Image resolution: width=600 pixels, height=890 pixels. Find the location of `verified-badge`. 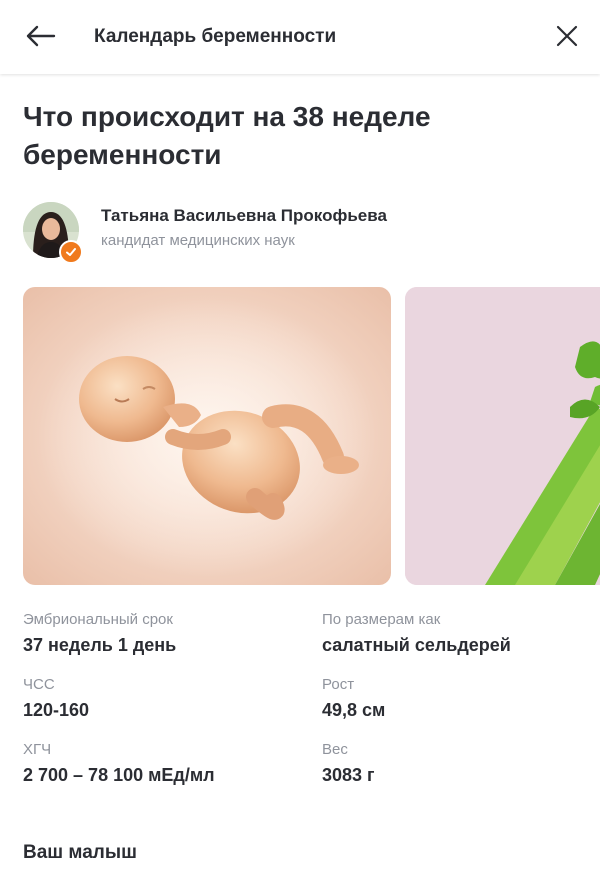

verified-badge is located at coordinates (71, 252).